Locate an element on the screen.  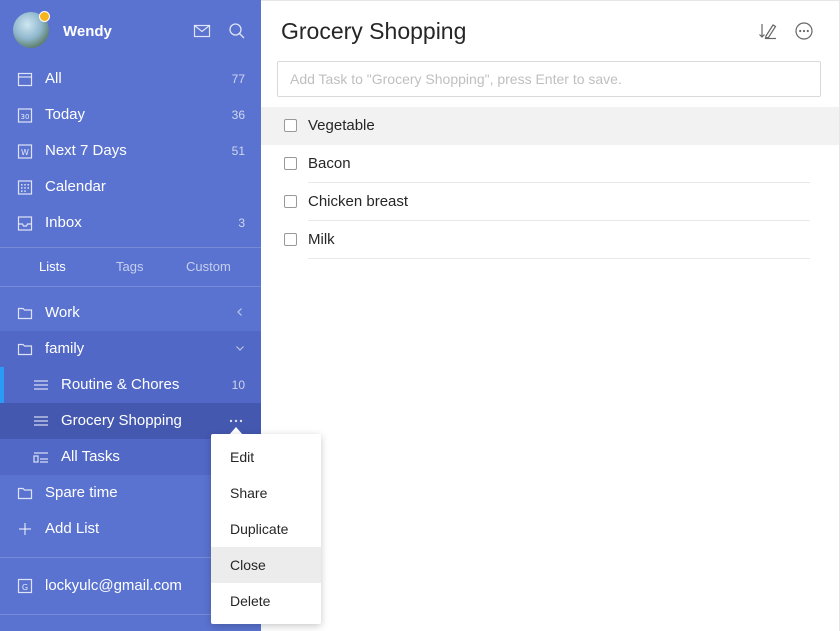
google-icon: G is located at coordinates (25, 586).